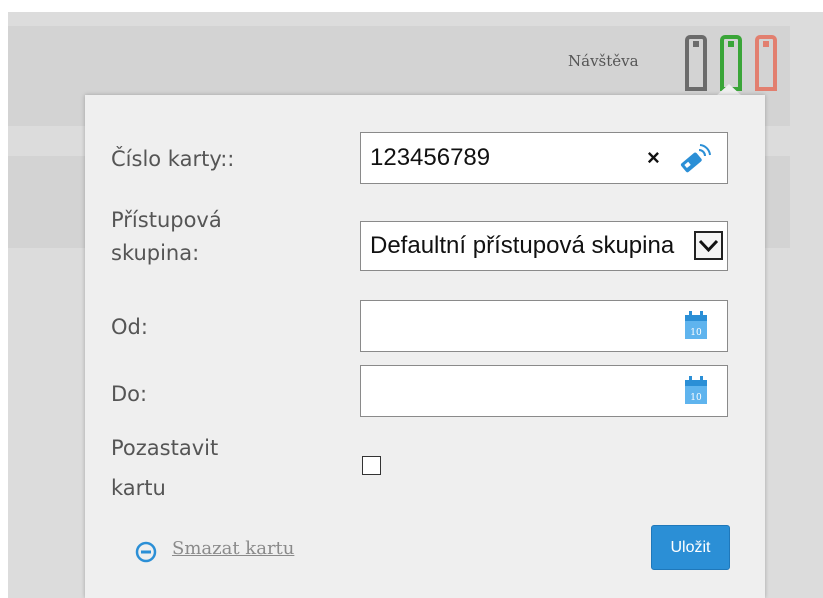 The height and width of the screenshot is (598, 823). I want to click on access-group-value: Defaultní přístupová skupina, so click(522, 245).